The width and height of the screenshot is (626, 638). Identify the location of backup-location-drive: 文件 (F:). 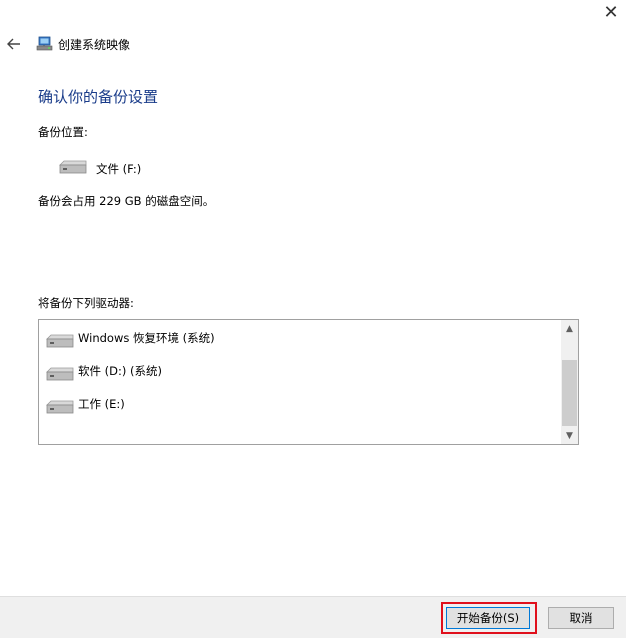
(119, 169).